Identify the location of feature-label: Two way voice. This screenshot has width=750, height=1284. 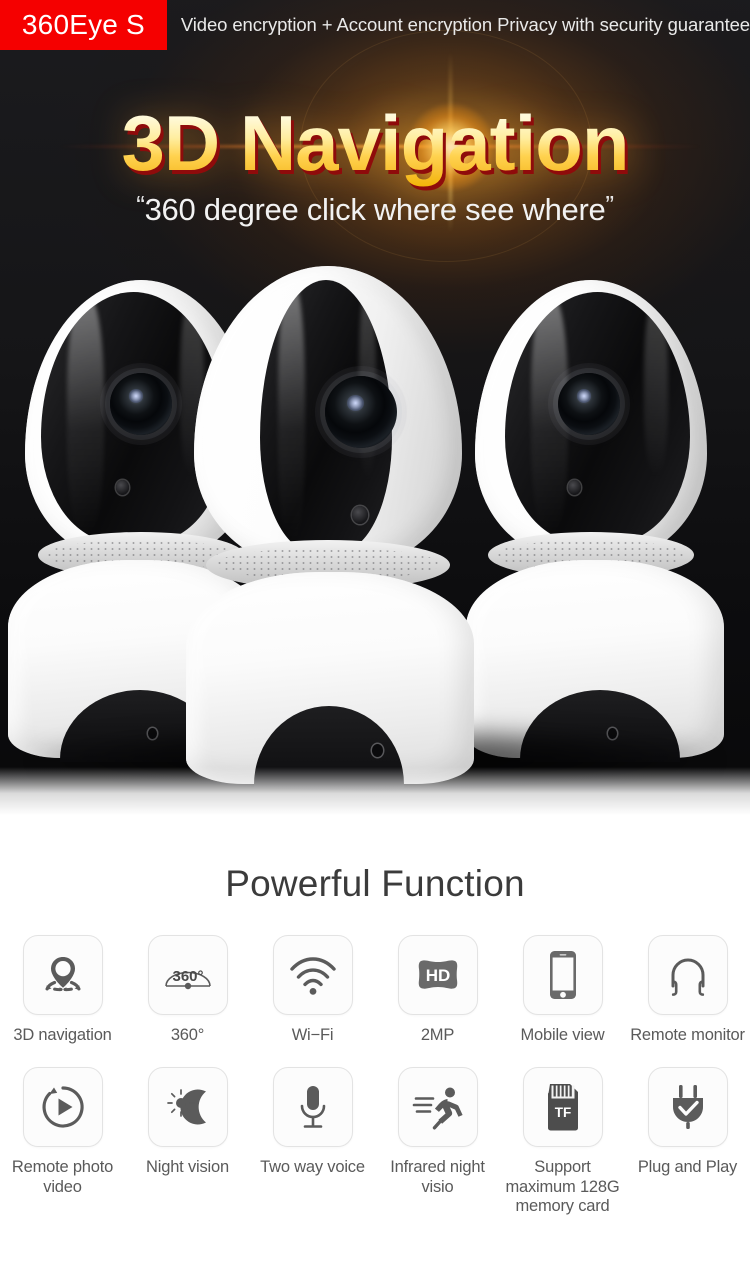
(312, 1167).